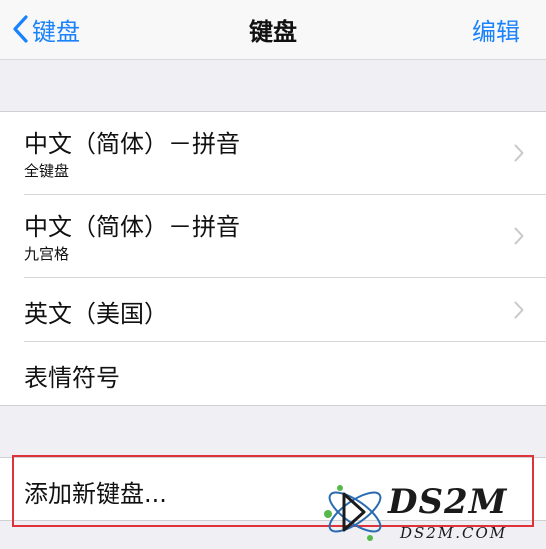  What do you see at coordinates (273, 373) in the screenshot?
I see `keyboard-item-emoji: 表情符号` at bounding box center [273, 373].